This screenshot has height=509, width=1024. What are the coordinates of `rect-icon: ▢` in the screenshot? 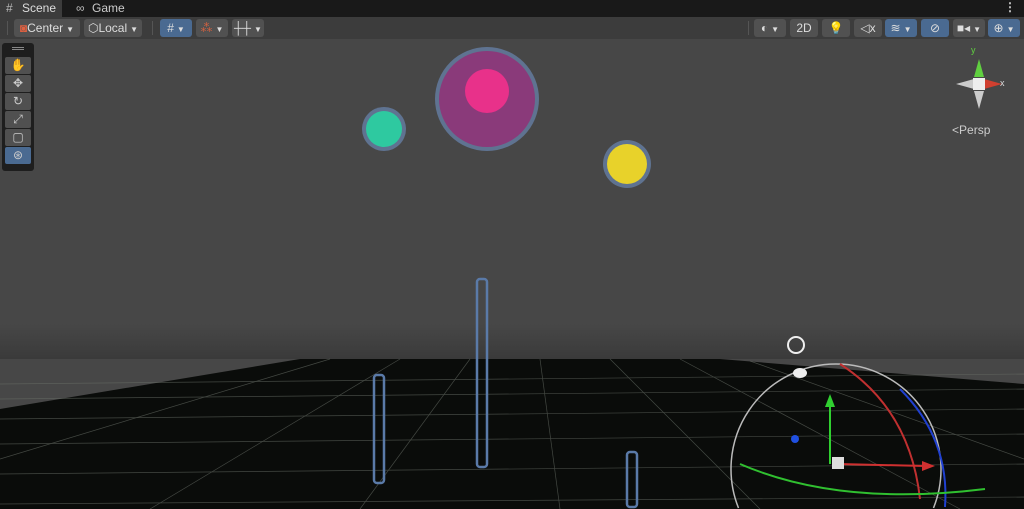 It's located at (18, 137).